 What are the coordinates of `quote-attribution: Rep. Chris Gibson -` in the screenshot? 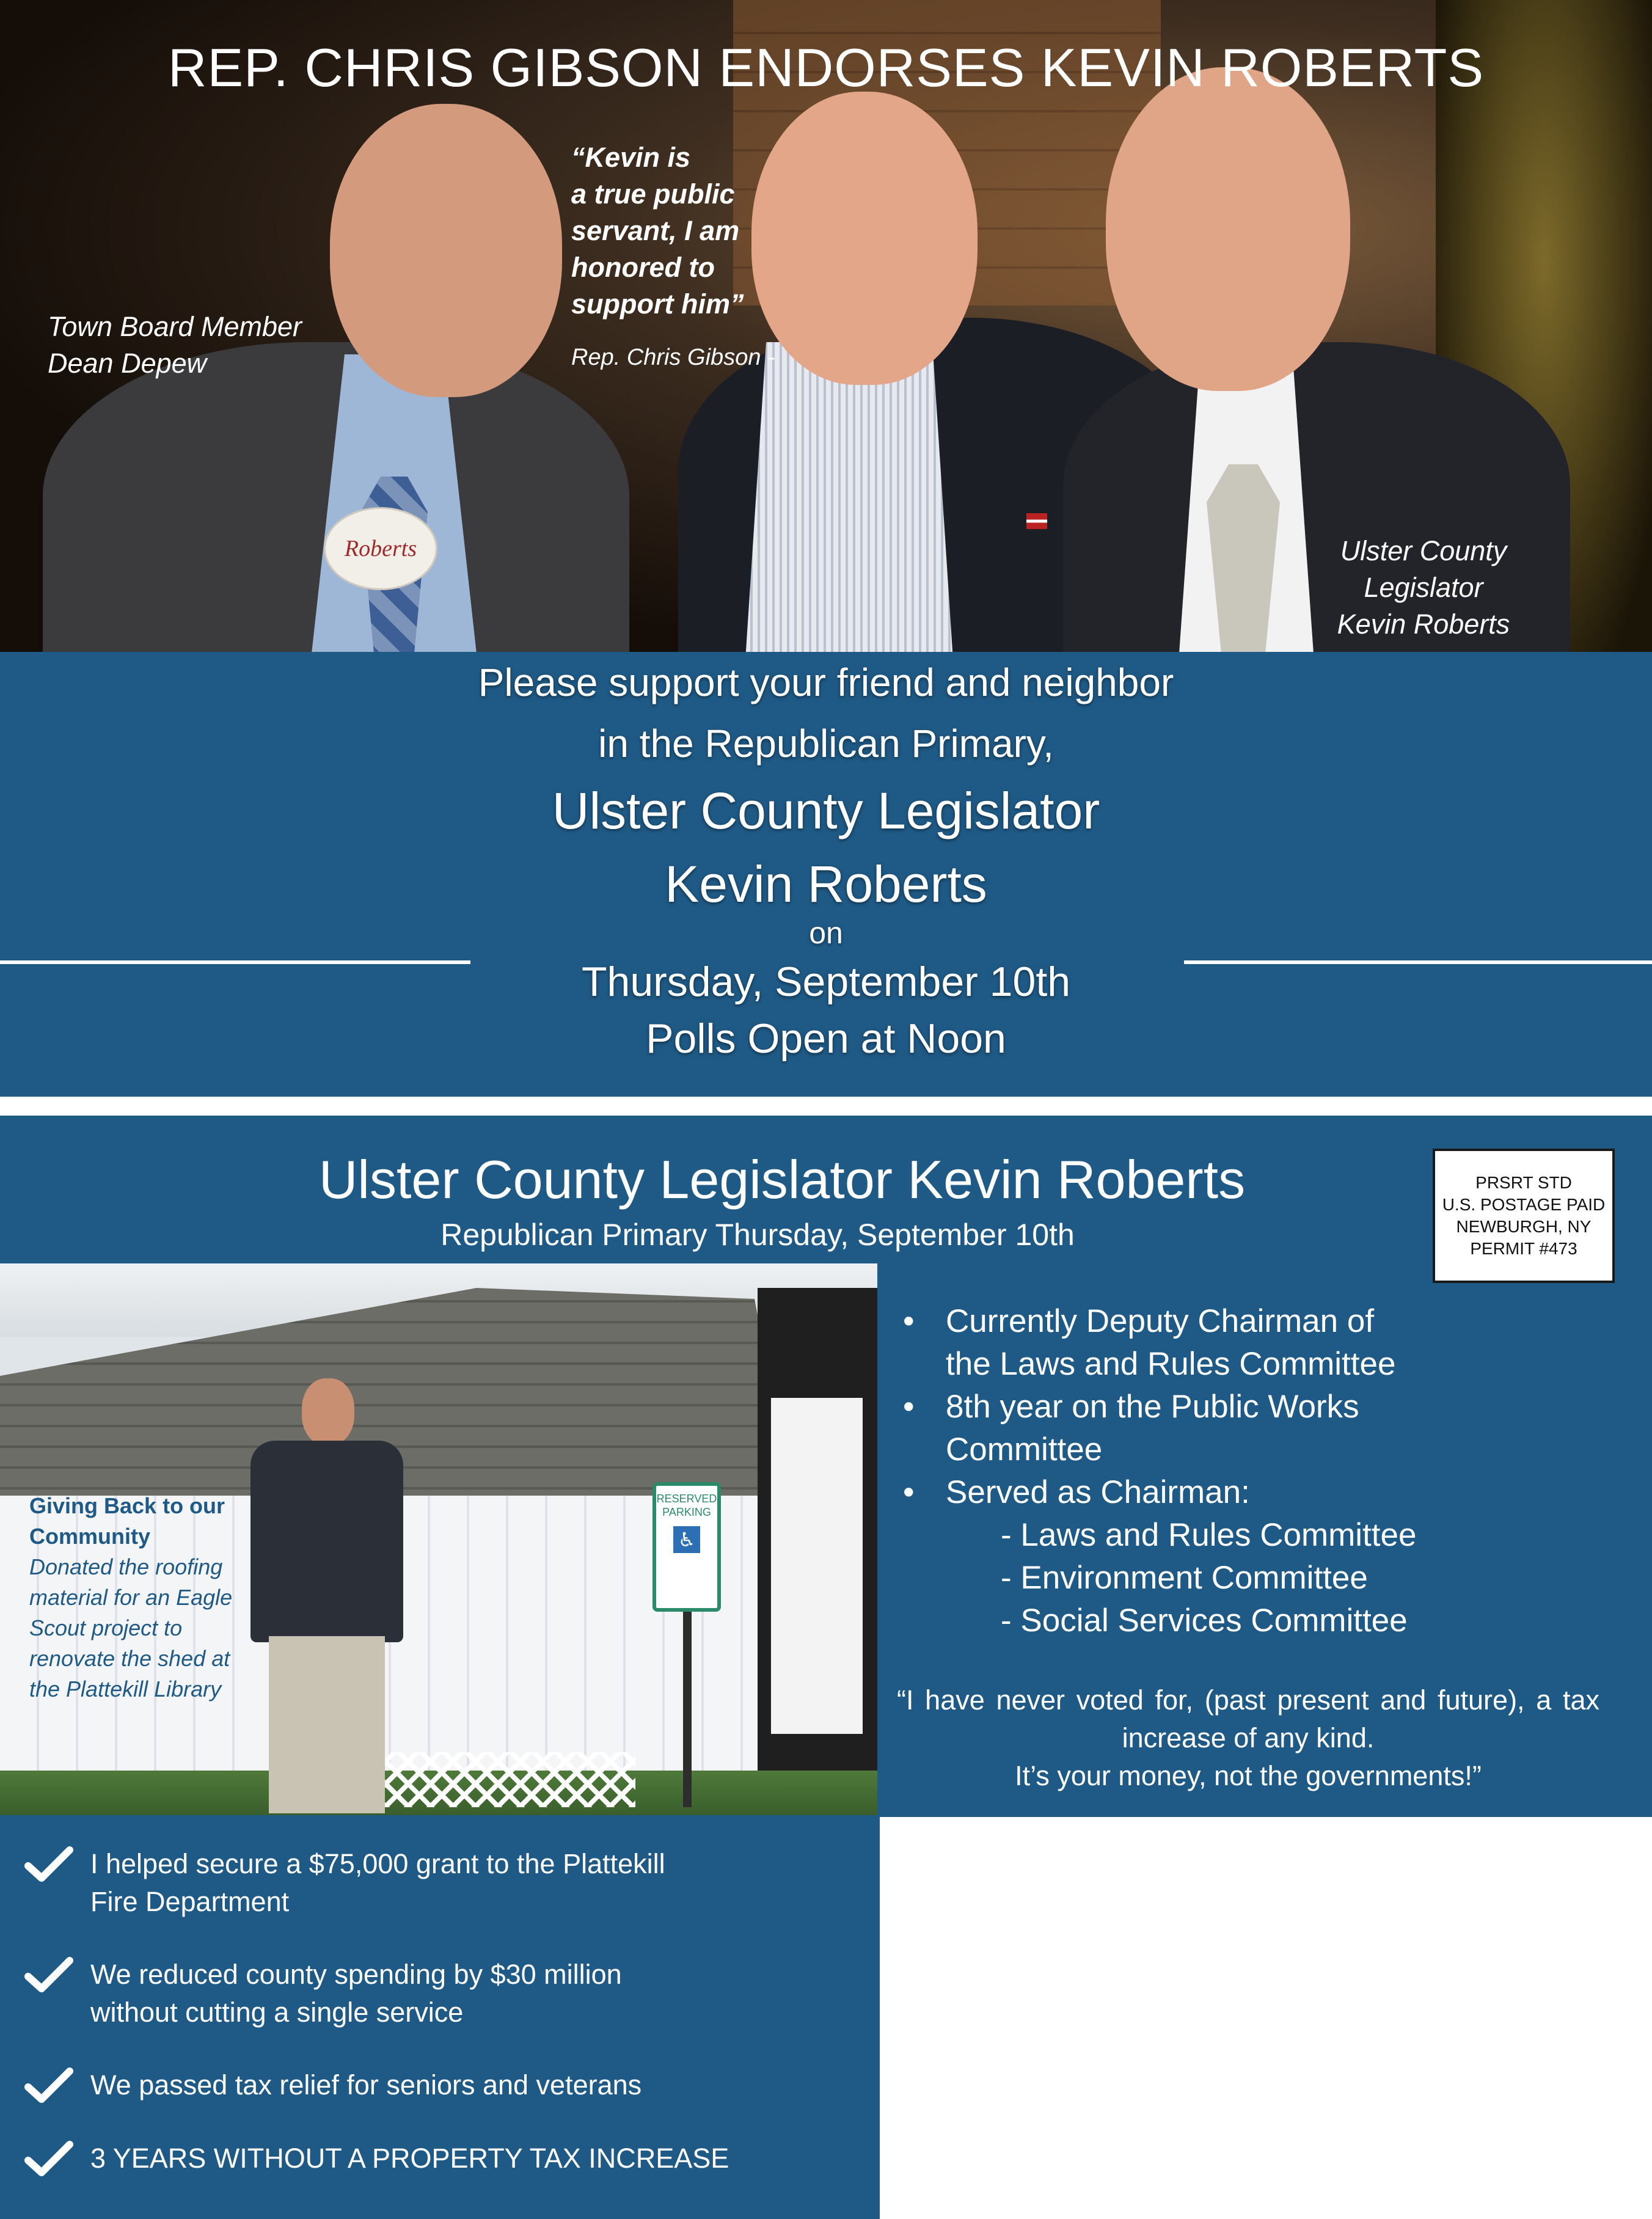 It's located at (673, 357).